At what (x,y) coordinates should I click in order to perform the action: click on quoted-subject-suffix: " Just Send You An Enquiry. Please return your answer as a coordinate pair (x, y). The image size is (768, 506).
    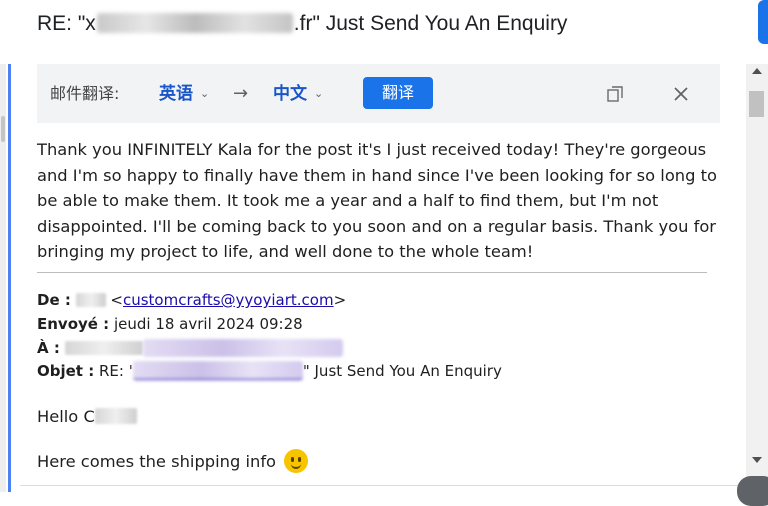
    Looking at the image, I should click on (402, 371).